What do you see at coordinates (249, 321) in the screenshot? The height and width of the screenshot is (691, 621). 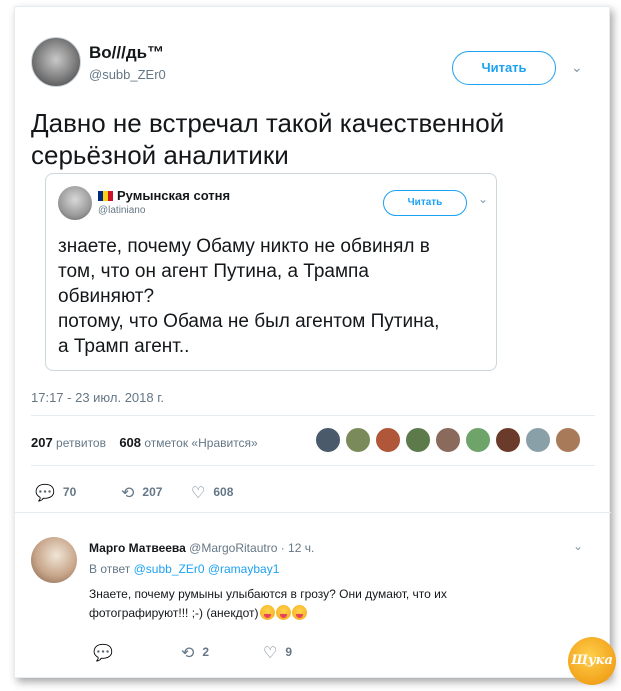 I see `quoted-text-line: потому, что Обама не был агентом Путина,` at bounding box center [249, 321].